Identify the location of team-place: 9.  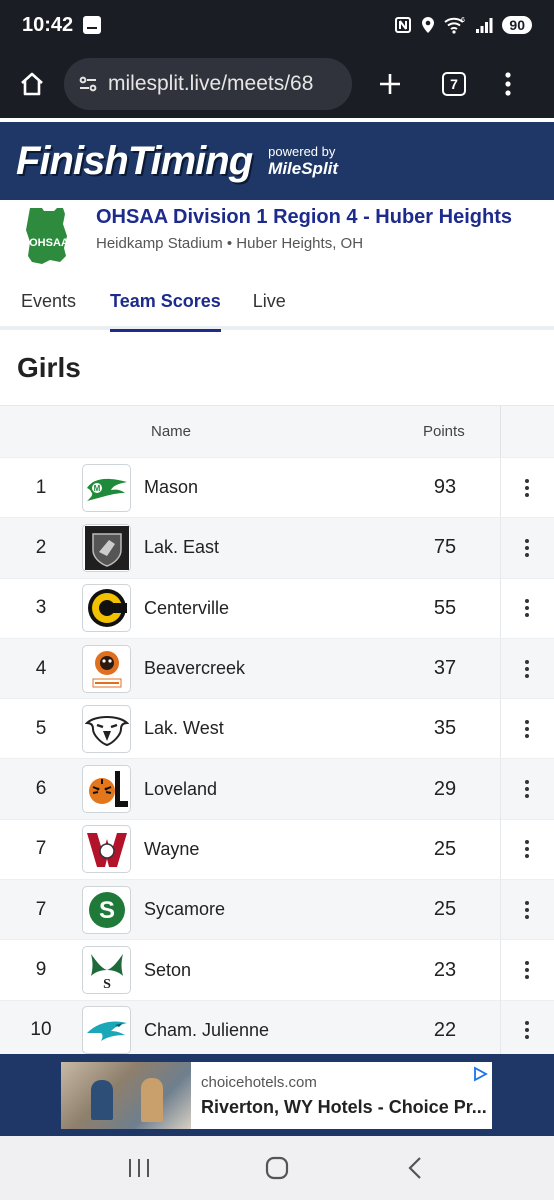
(41, 970).